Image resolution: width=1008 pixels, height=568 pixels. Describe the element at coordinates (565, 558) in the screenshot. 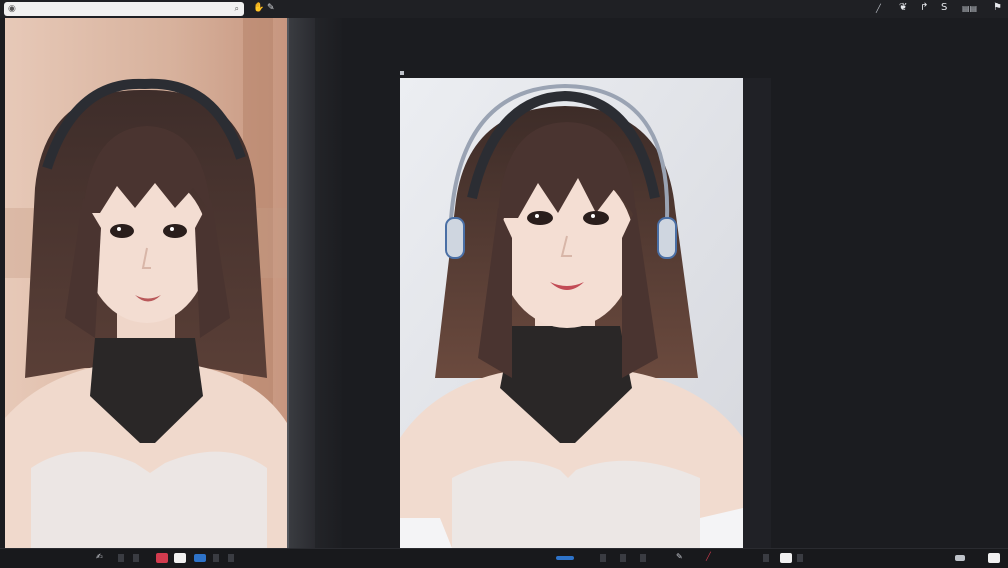

I see `progress-indicator` at that location.